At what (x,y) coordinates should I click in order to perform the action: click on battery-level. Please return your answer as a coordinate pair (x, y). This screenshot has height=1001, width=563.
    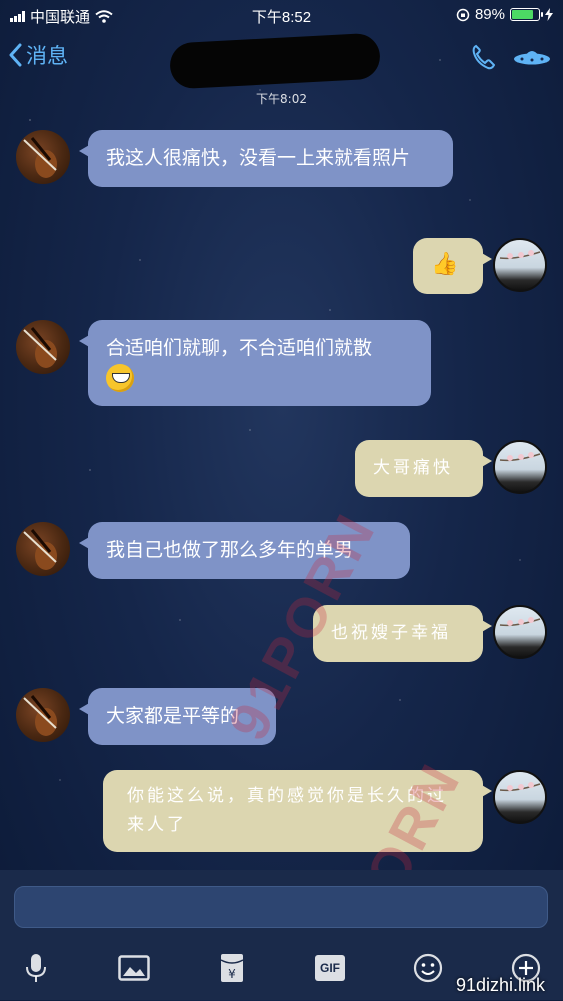
    Looking at the image, I should click on (523, 14).